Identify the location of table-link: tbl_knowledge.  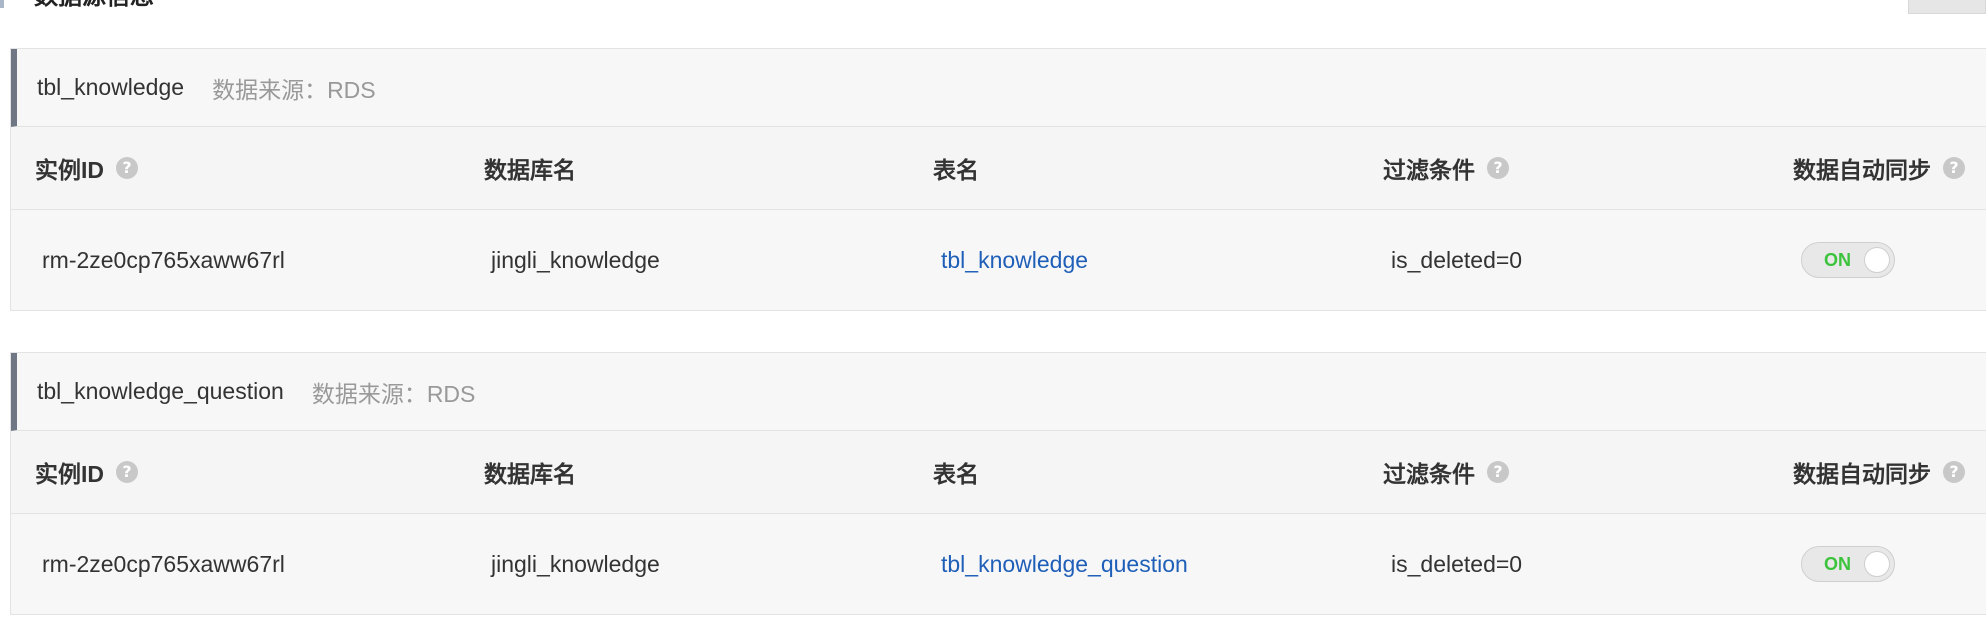
(1014, 260).